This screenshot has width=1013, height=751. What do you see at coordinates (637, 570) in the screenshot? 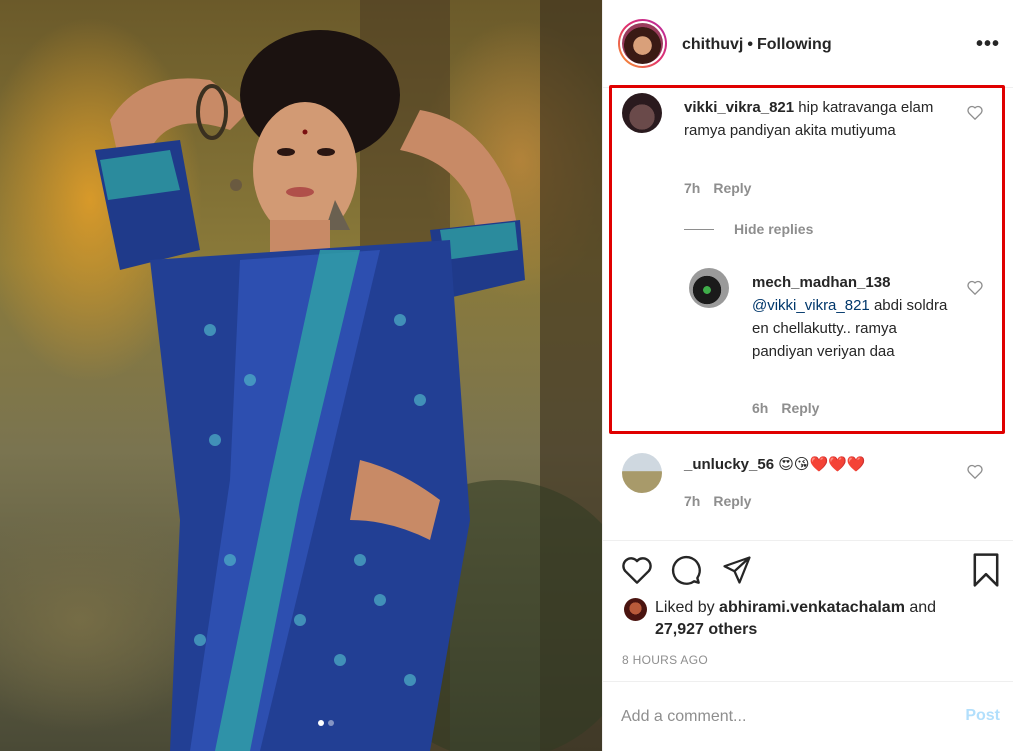
I see `heart-icon` at bounding box center [637, 570].